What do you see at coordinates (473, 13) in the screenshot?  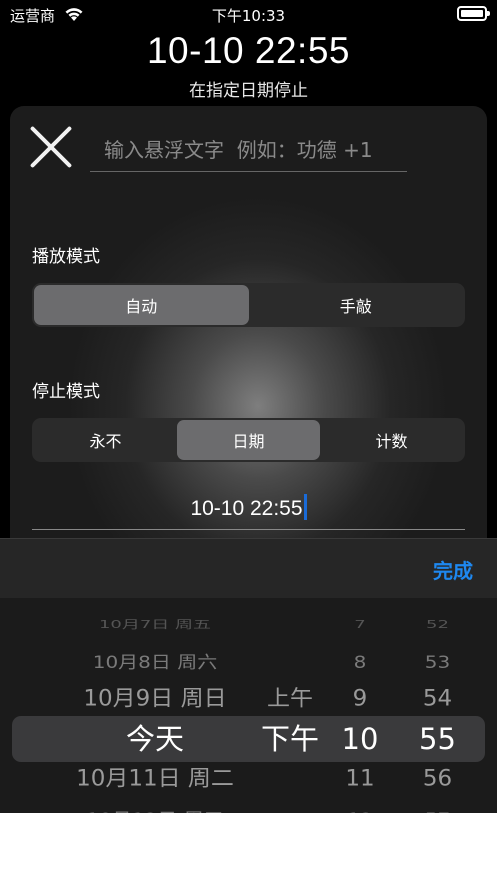 I see `battery-icon` at bounding box center [473, 13].